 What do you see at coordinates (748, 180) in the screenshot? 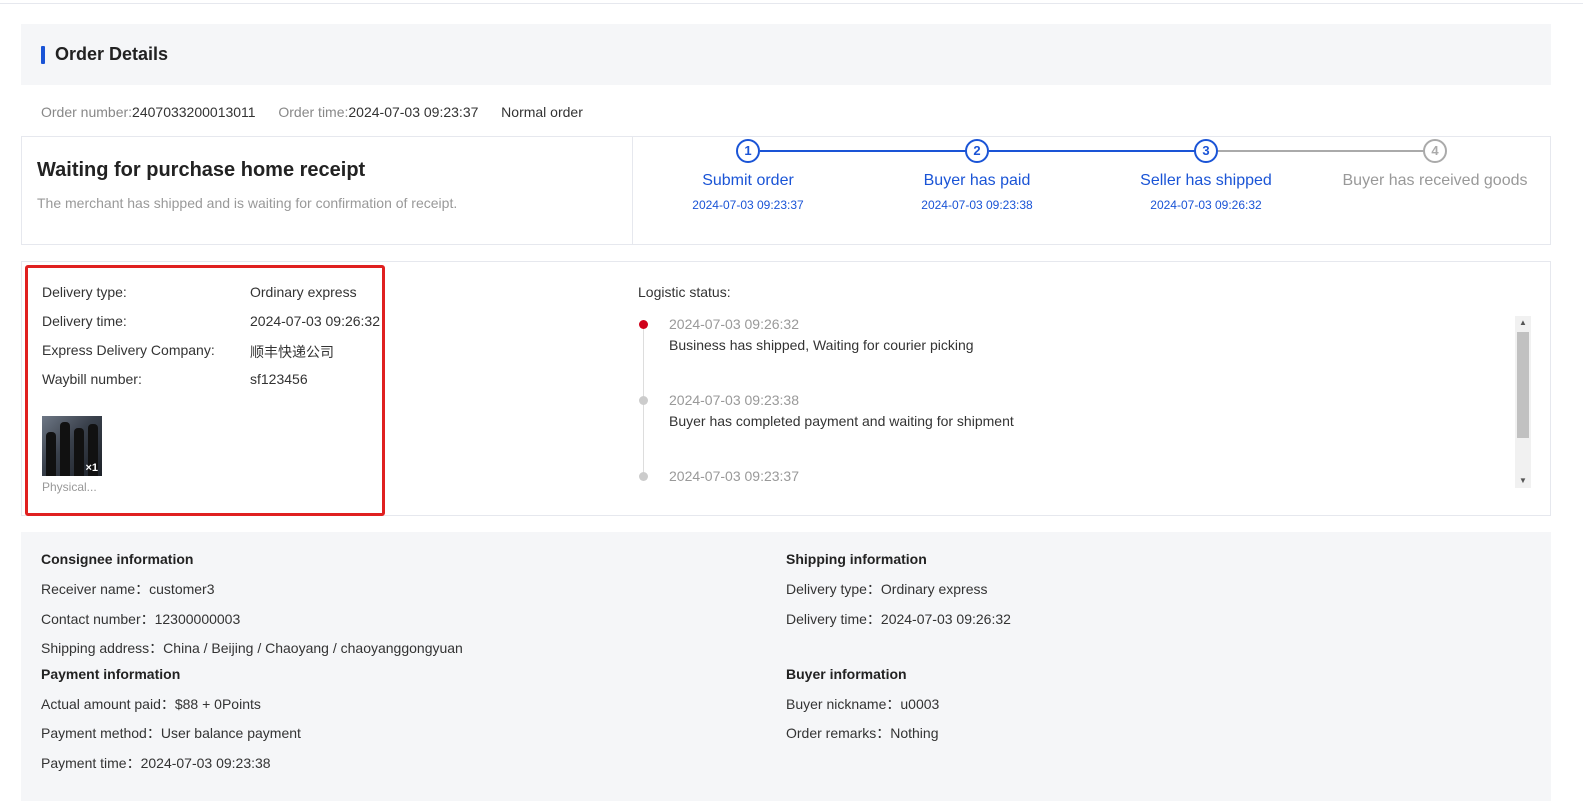
I see `step-1-label: Submit order` at bounding box center [748, 180].